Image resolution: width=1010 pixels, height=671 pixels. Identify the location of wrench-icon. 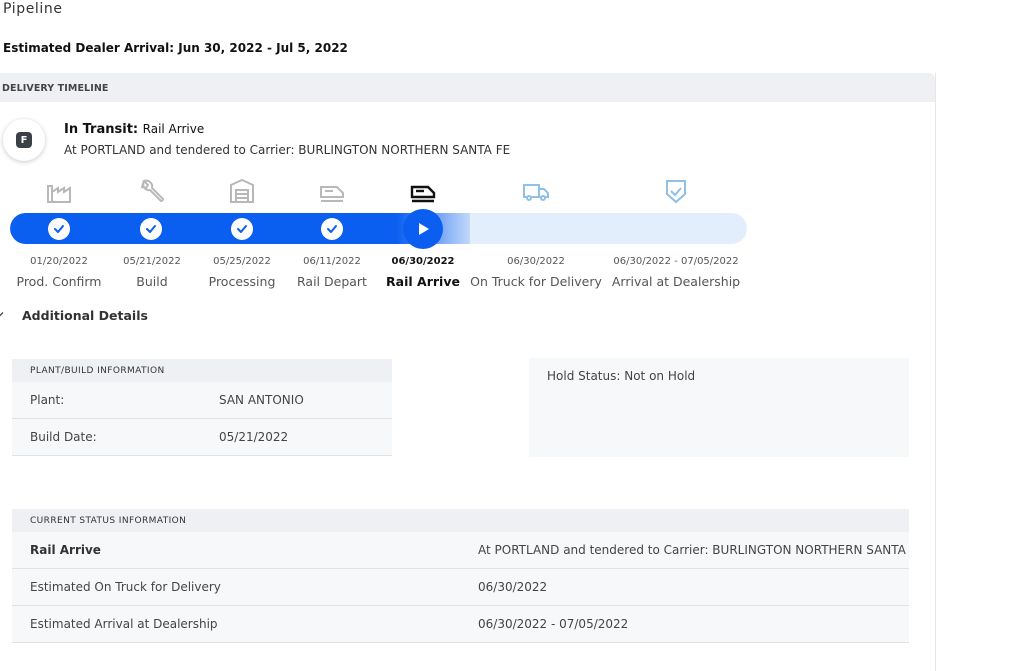
(152, 191).